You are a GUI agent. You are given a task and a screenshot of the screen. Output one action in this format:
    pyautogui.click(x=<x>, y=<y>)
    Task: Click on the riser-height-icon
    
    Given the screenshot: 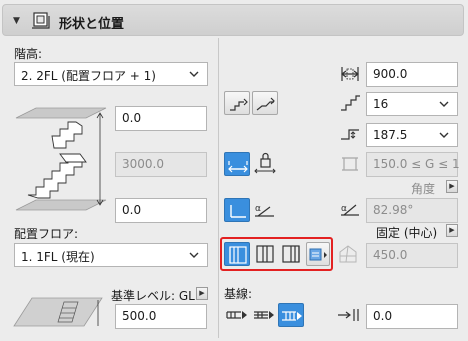 What is the action you would take?
    pyautogui.click(x=350, y=134)
    